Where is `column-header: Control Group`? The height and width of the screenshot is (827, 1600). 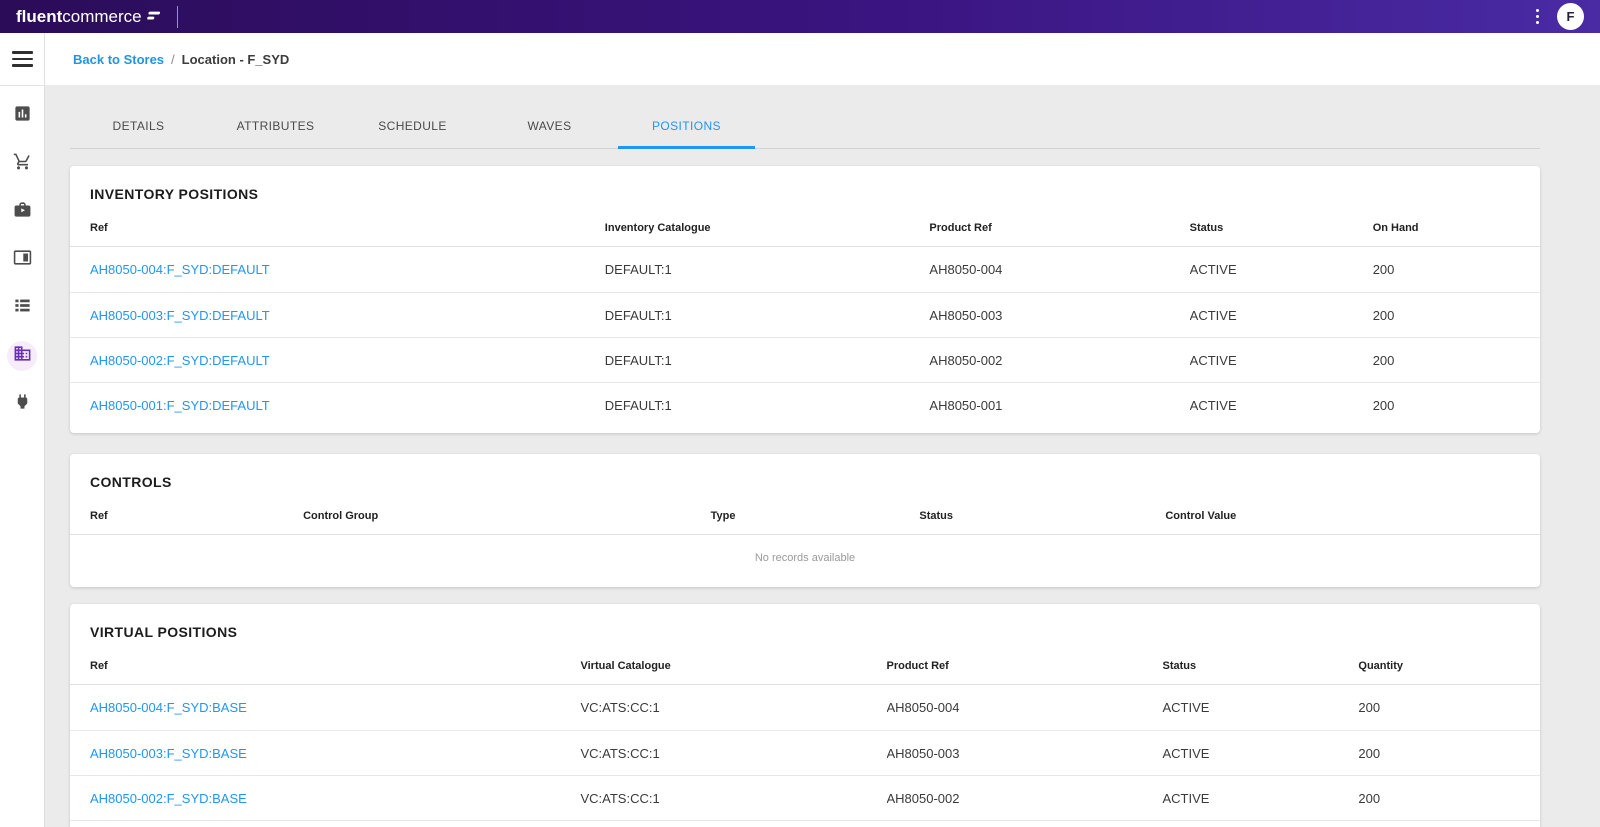 column-header: Control Group is located at coordinates (341, 516).